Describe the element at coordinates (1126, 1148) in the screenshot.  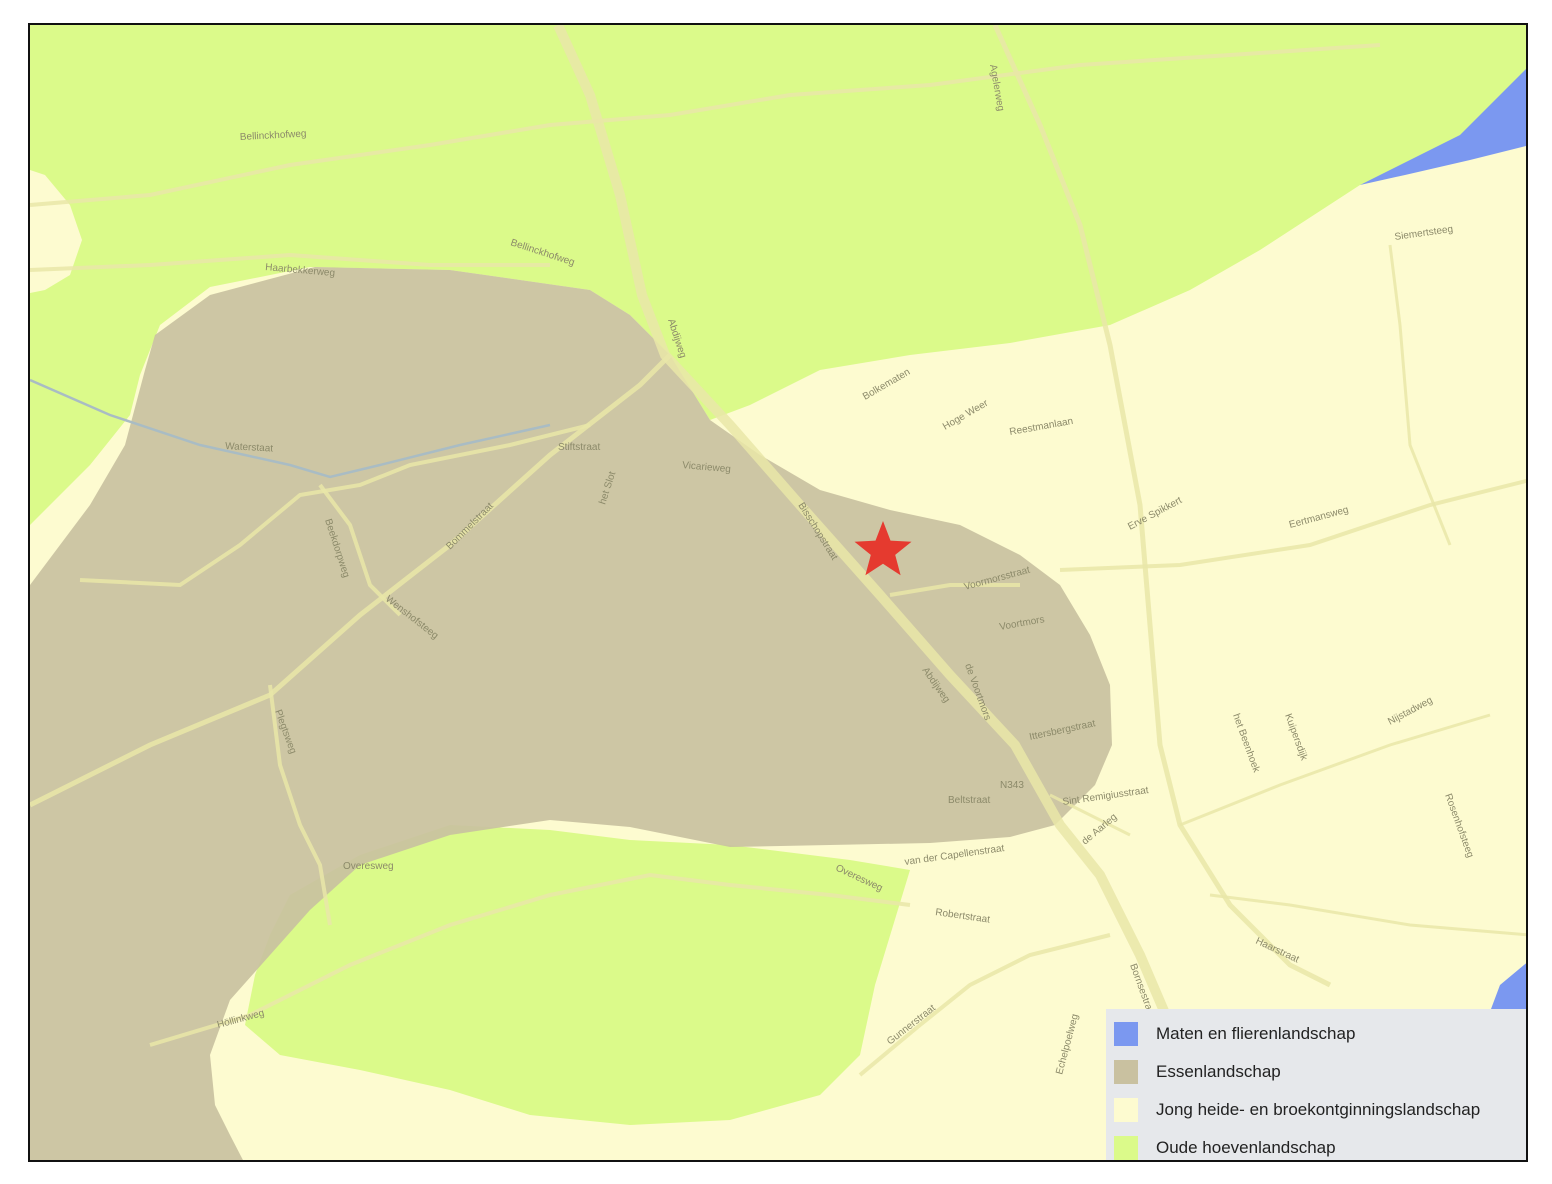
I see `legend-swatch-oude` at that location.